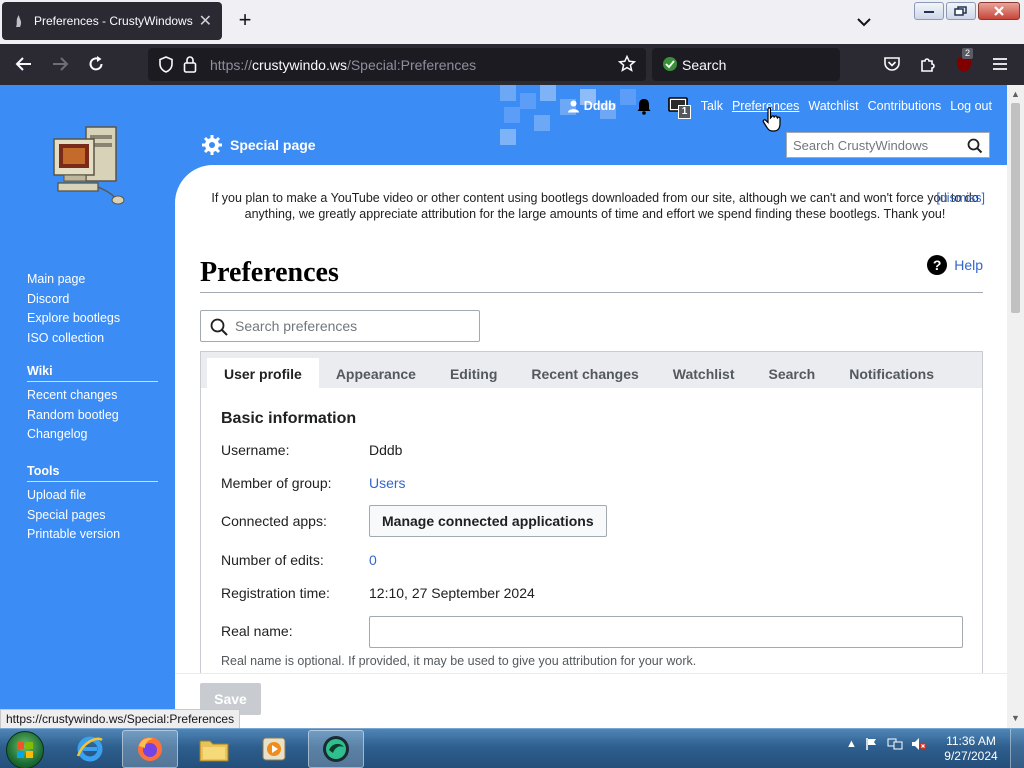 The width and height of the screenshot is (1024, 768). I want to click on edits-count-link: 0, so click(373, 560).